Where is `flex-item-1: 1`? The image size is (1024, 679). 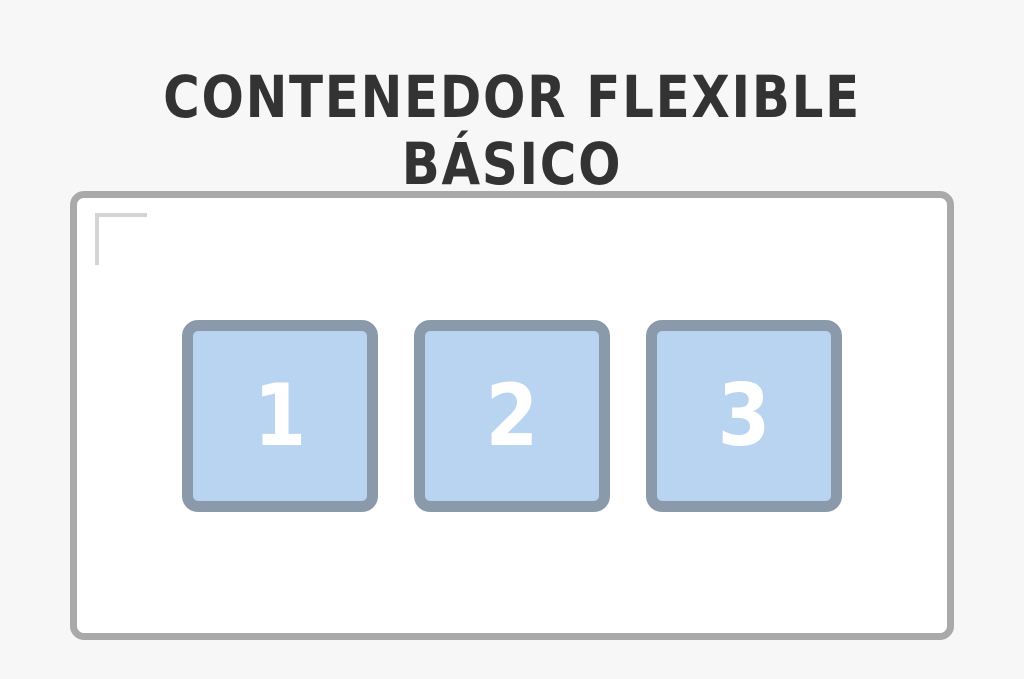 flex-item-1: 1 is located at coordinates (280, 415).